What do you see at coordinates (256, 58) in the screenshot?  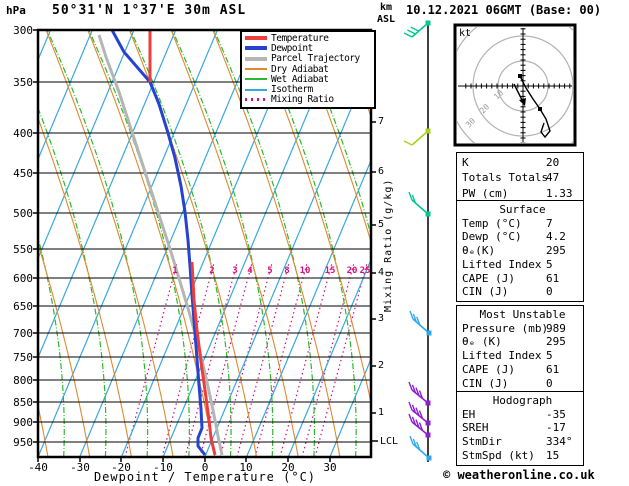 I see `legend-swatch-parcel-trajectory` at bounding box center [256, 58].